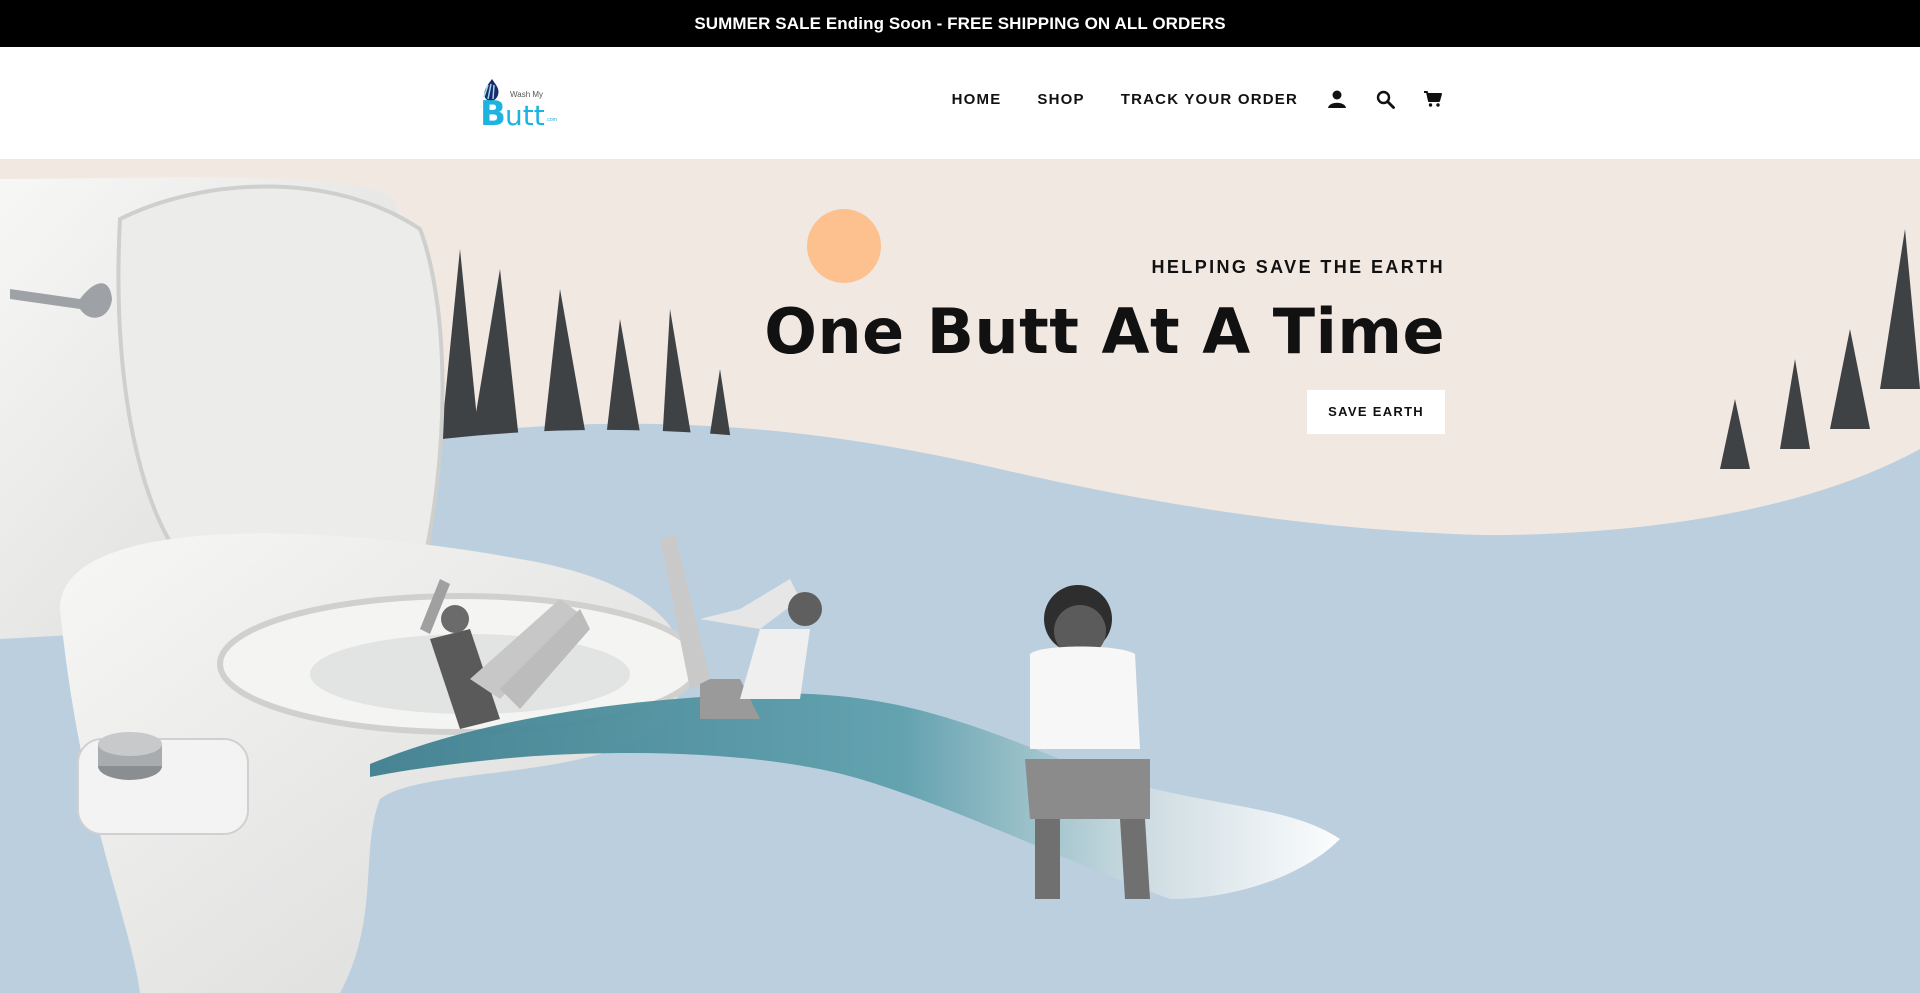 The width and height of the screenshot is (1920, 993). What do you see at coordinates (1385, 99) in the screenshot?
I see `search-icon` at bounding box center [1385, 99].